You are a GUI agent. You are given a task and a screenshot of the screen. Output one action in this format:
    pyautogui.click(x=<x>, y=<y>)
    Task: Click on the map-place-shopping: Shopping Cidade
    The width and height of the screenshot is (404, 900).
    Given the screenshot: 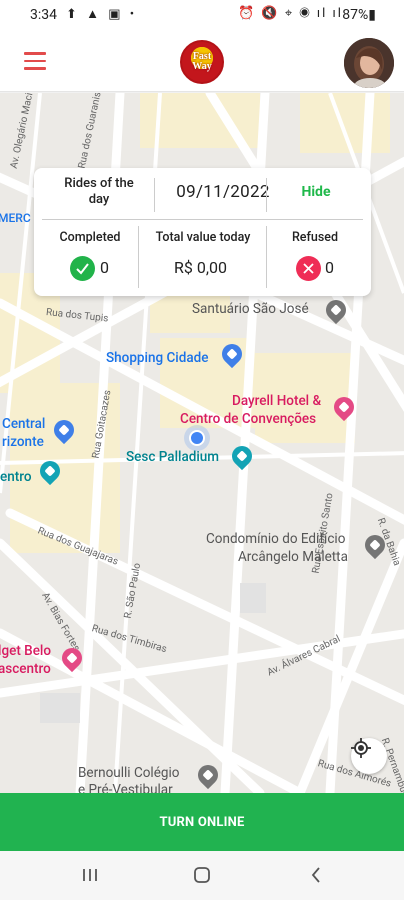 What is the action you would take?
    pyautogui.click(x=157, y=358)
    